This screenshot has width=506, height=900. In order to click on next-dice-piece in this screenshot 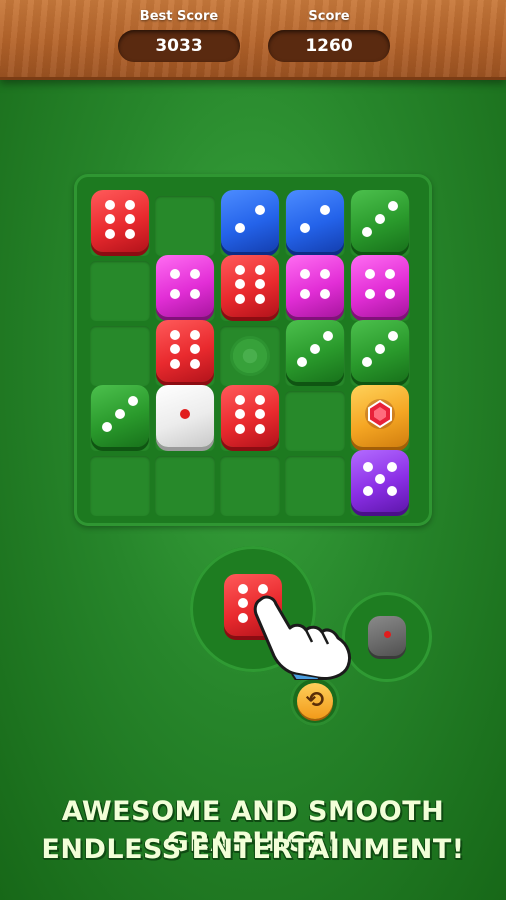, I will do `click(387, 636)`.